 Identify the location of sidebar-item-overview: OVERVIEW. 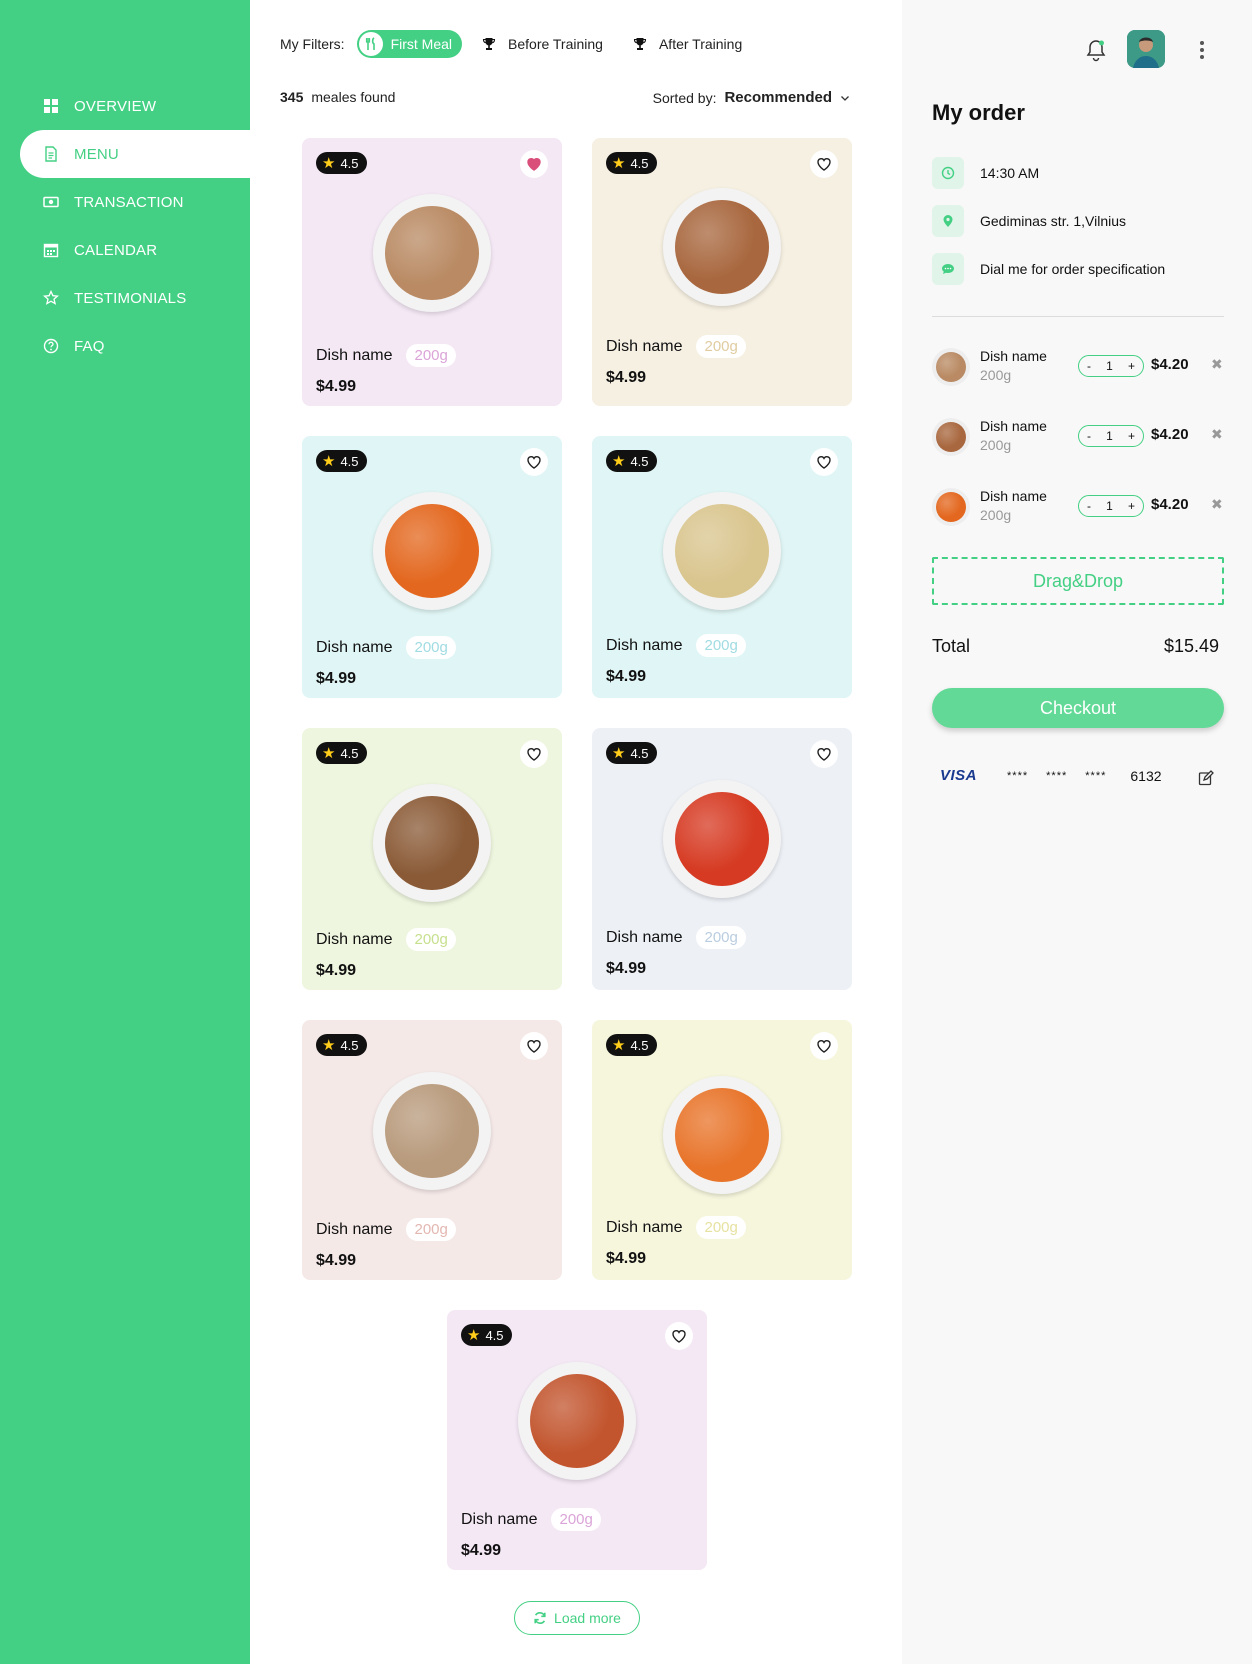
(125, 106).